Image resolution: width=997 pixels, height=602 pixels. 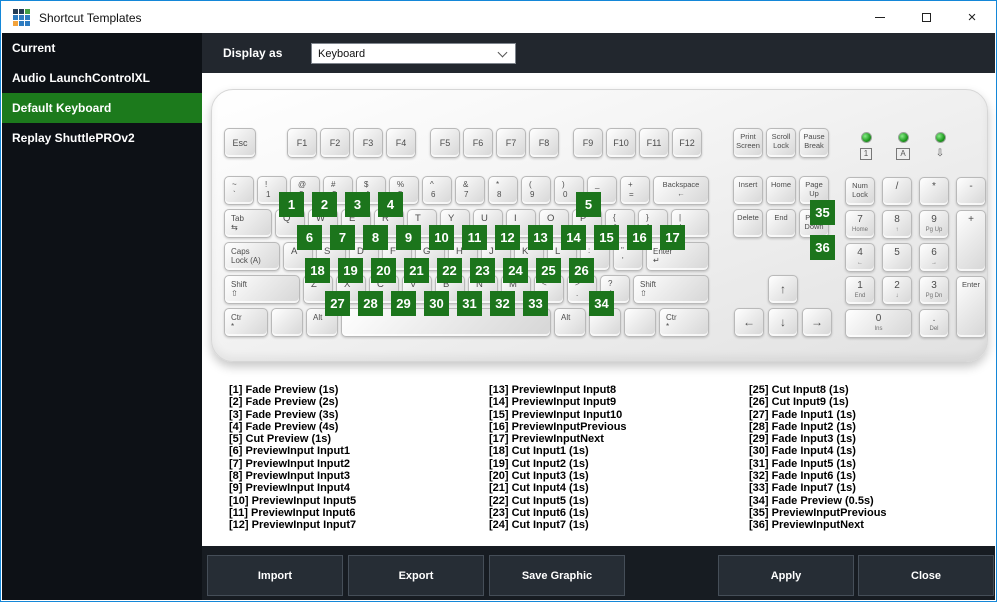 I want to click on key-label: /, so click(x=897, y=186).